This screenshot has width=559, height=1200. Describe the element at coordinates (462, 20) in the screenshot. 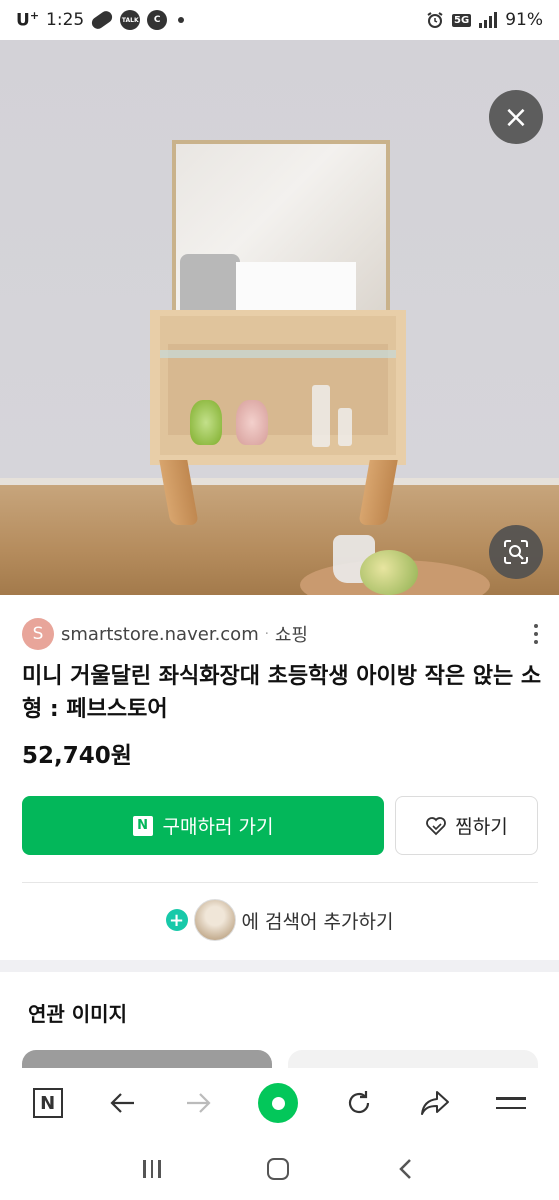

I see `network-5g-icon: 5G` at that location.